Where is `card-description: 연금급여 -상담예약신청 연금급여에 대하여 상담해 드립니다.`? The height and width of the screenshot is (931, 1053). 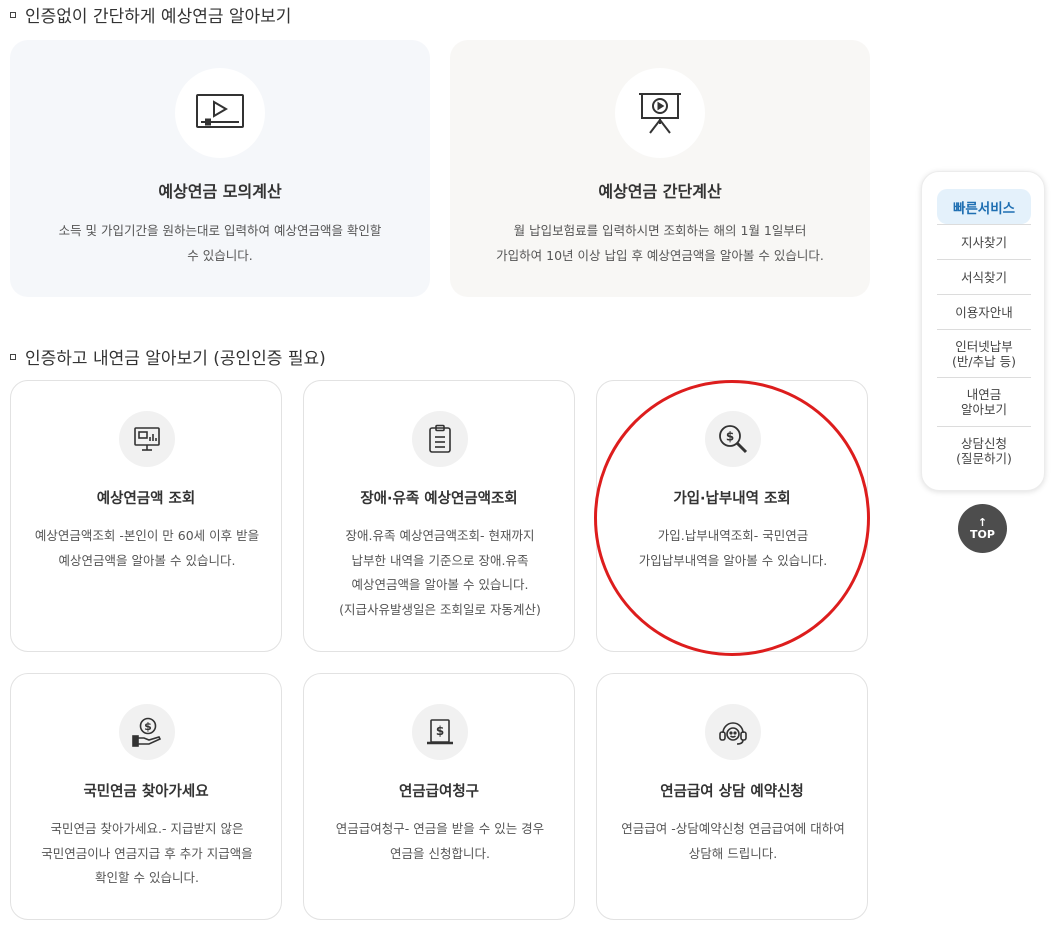
card-description: 연금급여 -상담예약신청 연금급여에 대하여 상담해 드립니다. is located at coordinates (733, 841).